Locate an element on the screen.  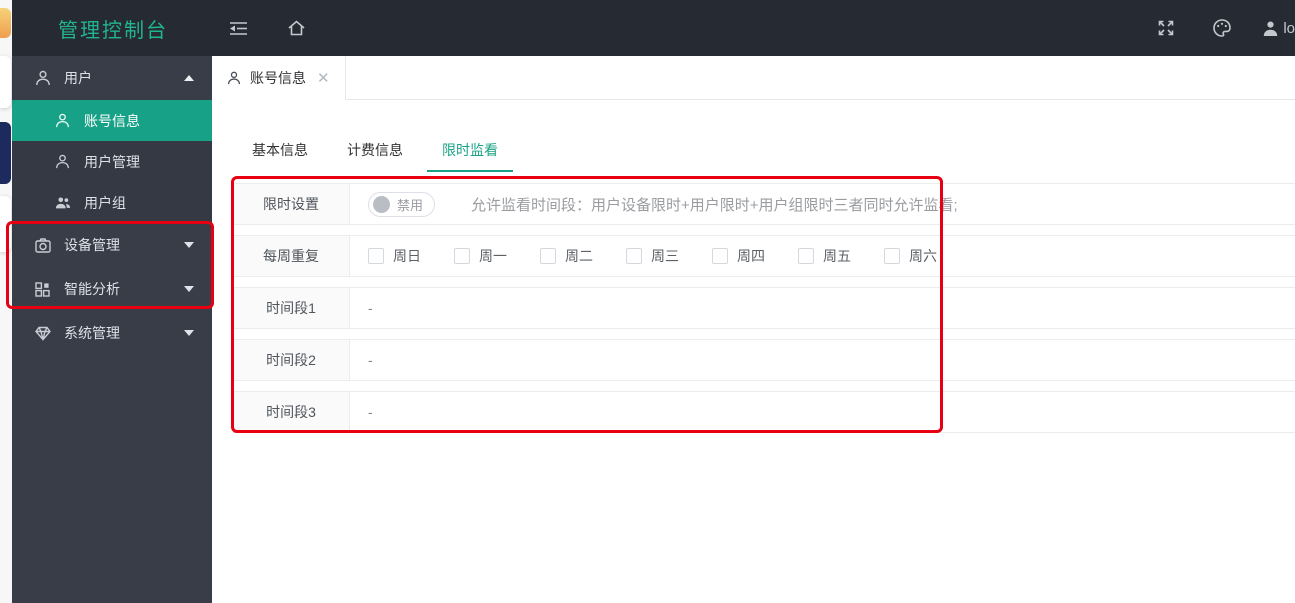
sidebar-item-label: 用户组 is located at coordinates (105, 202).